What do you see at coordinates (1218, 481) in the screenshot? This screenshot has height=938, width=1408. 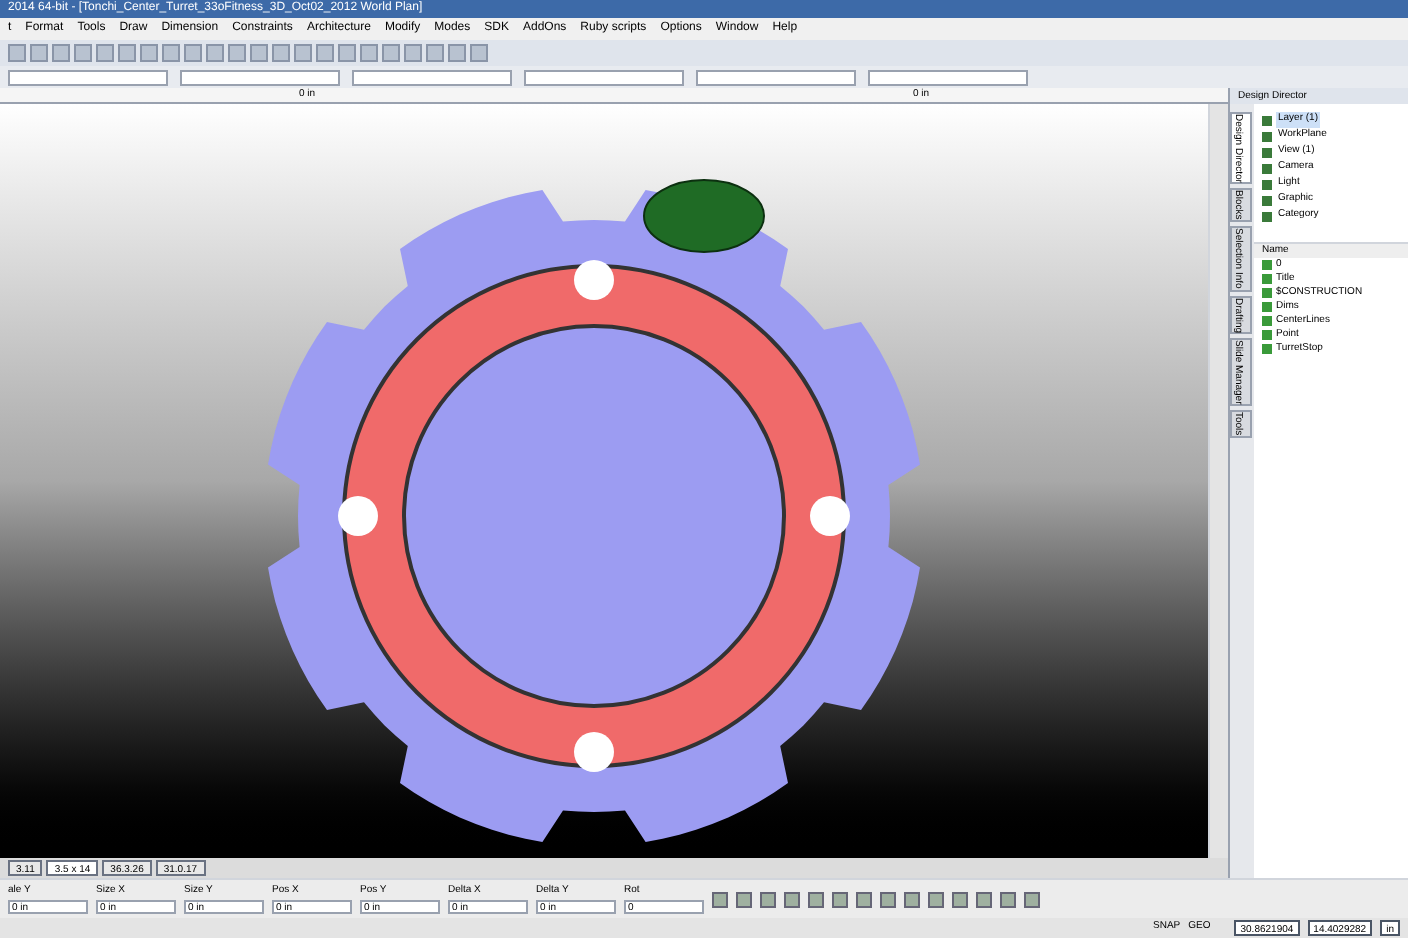 I see `vertical-scrollbar` at bounding box center [1218, 481].